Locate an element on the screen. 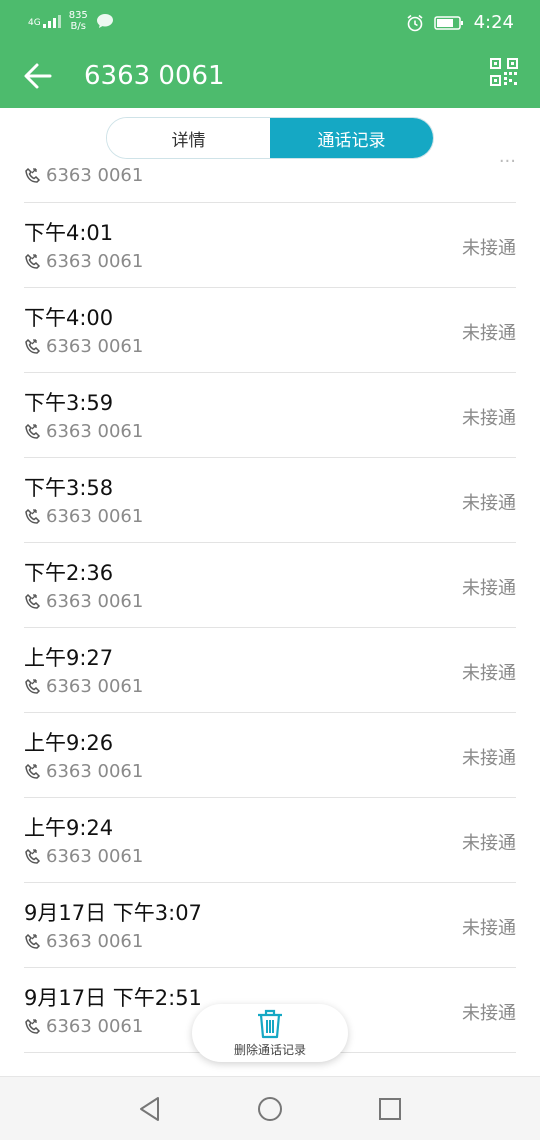  system-nav-bar is located at coordinates (270, 1108).